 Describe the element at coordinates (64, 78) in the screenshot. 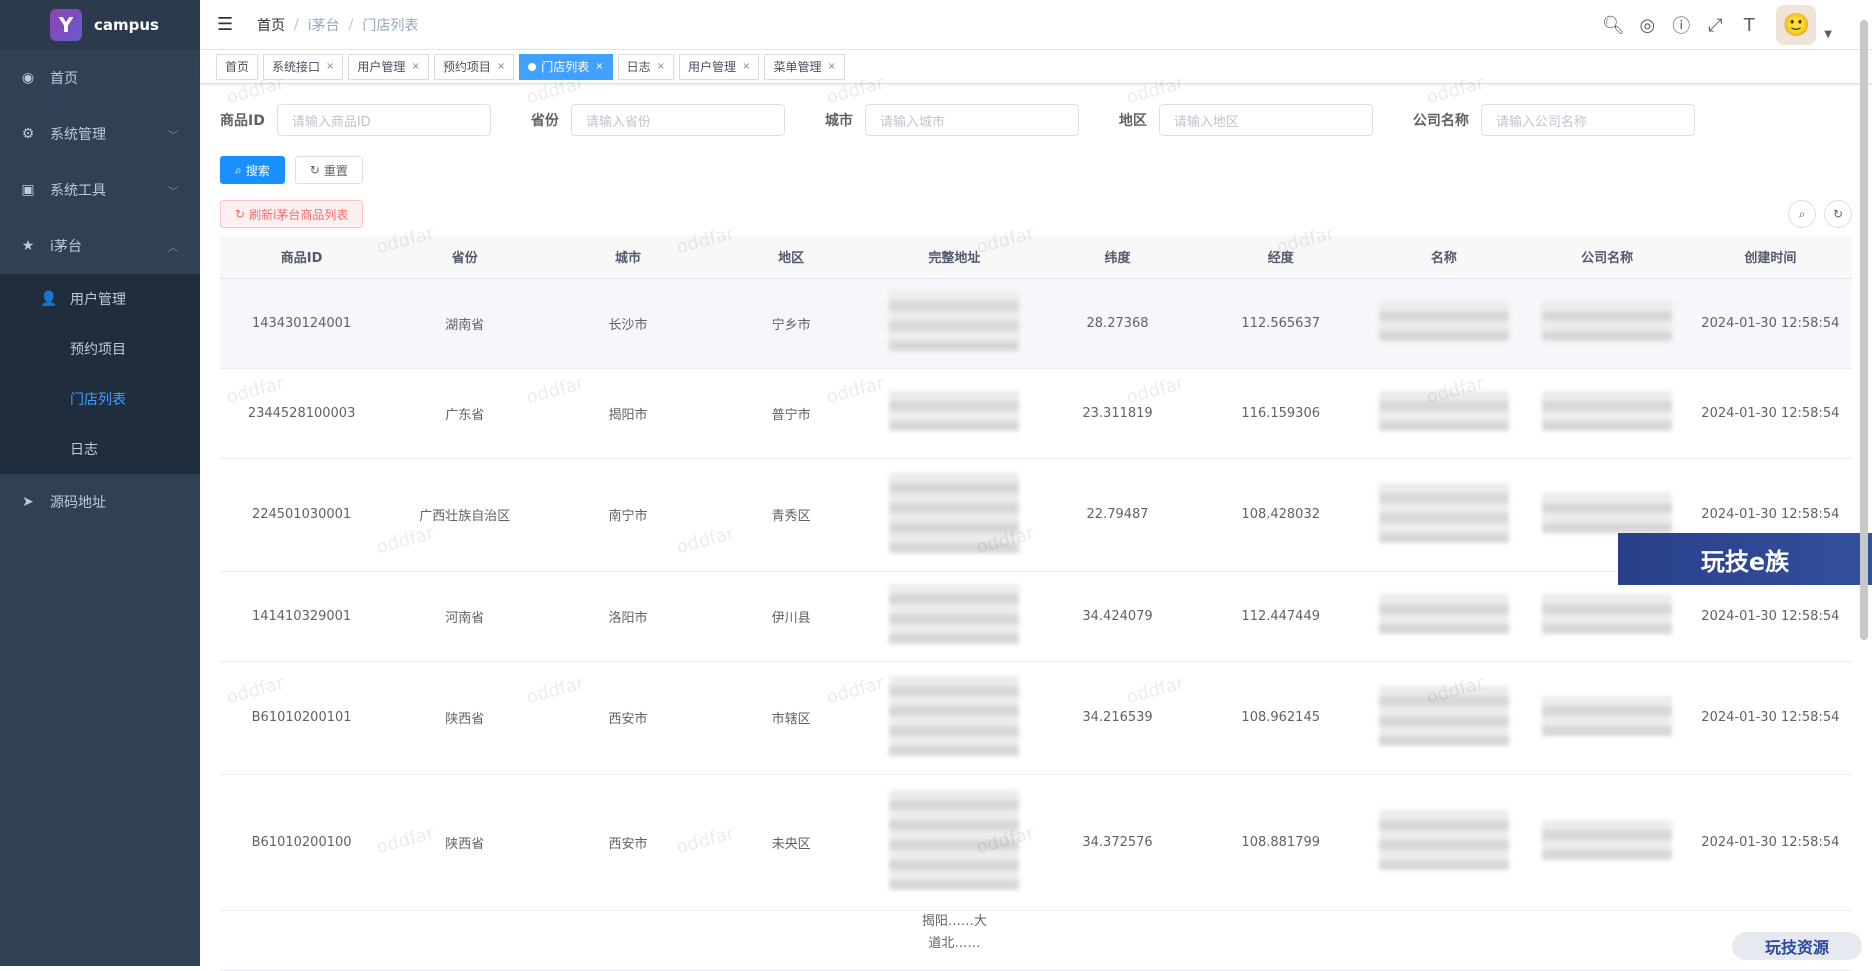

I see `sidebar-item-label: 首页` at that location.